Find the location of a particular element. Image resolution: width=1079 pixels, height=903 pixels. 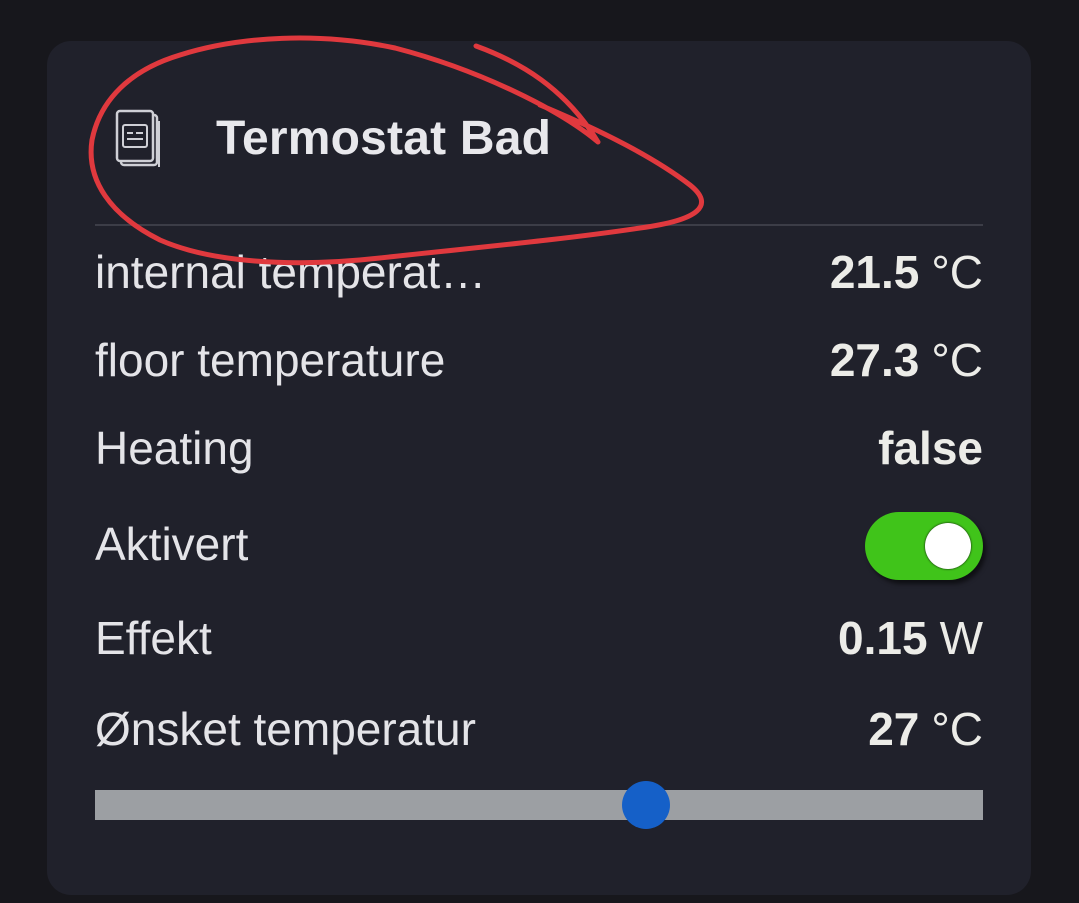

target-temperature-label: Ønsket temperatur is located at coordinates (285, 729).